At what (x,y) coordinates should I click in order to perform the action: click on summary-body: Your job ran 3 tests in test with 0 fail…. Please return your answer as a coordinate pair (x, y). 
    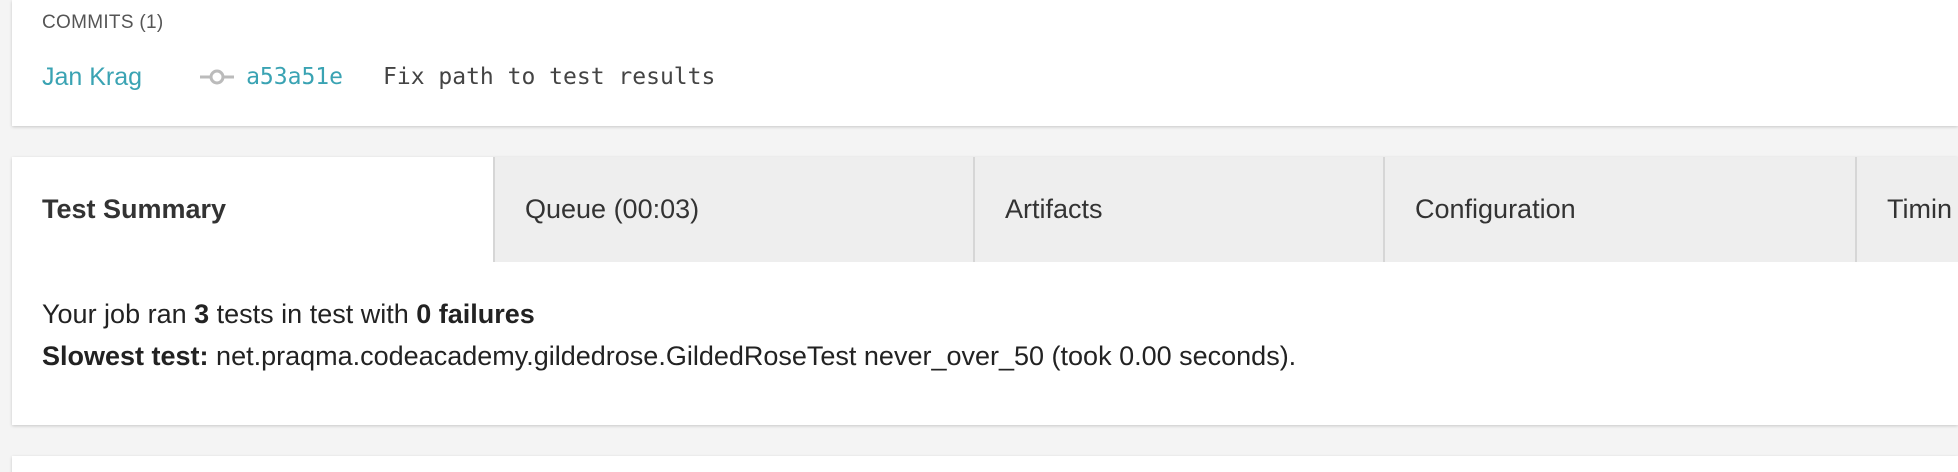
    Looking at the image, I should click on (669, 335).